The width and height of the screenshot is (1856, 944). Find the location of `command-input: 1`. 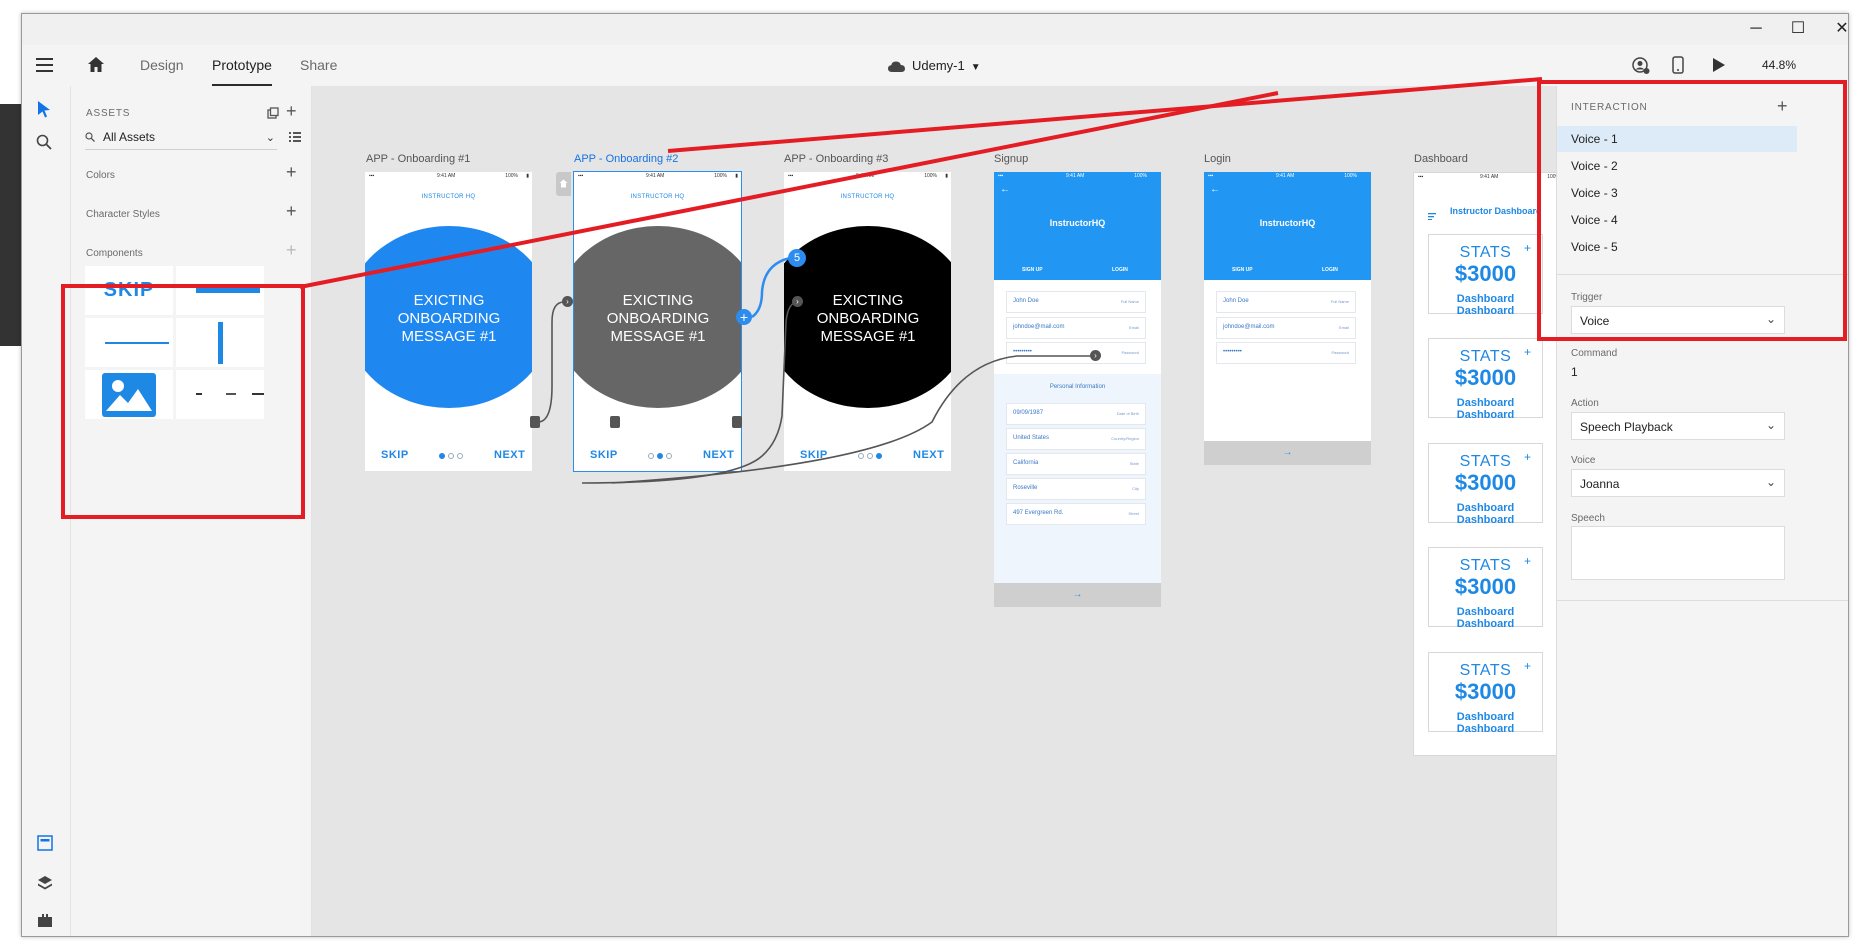

command-input: 1 is located at coordinates (1574, 372).